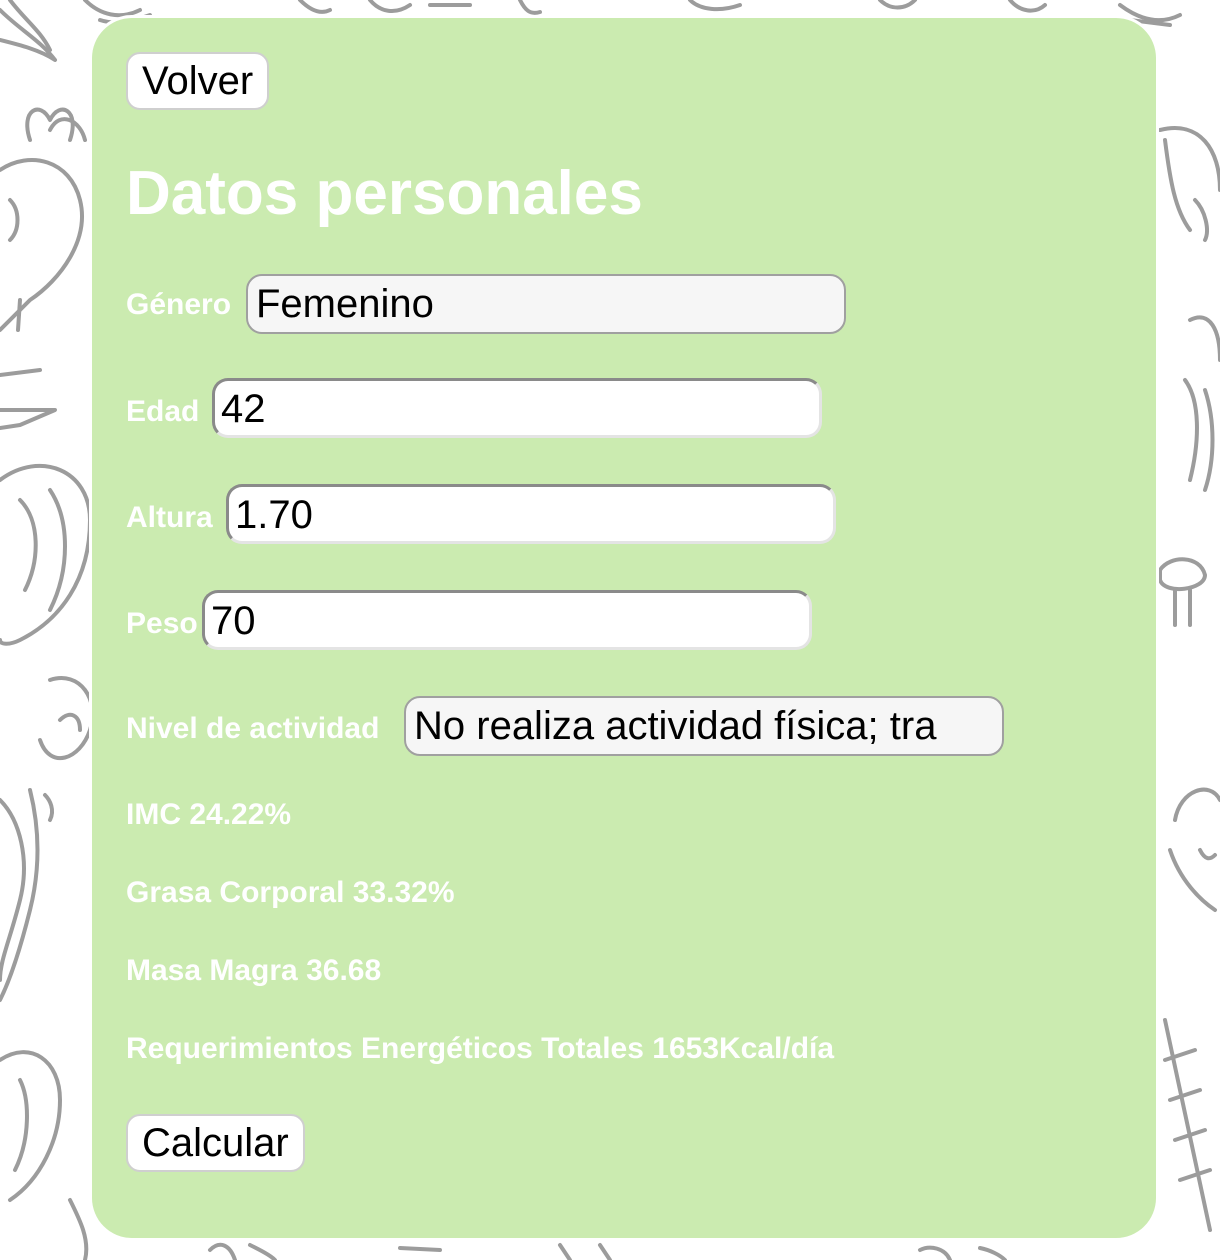  What do you see at coordinates (253, 728) in the screenshot?
I see `activity-label: Nivel de actividad` at bounding box center [253, 728].